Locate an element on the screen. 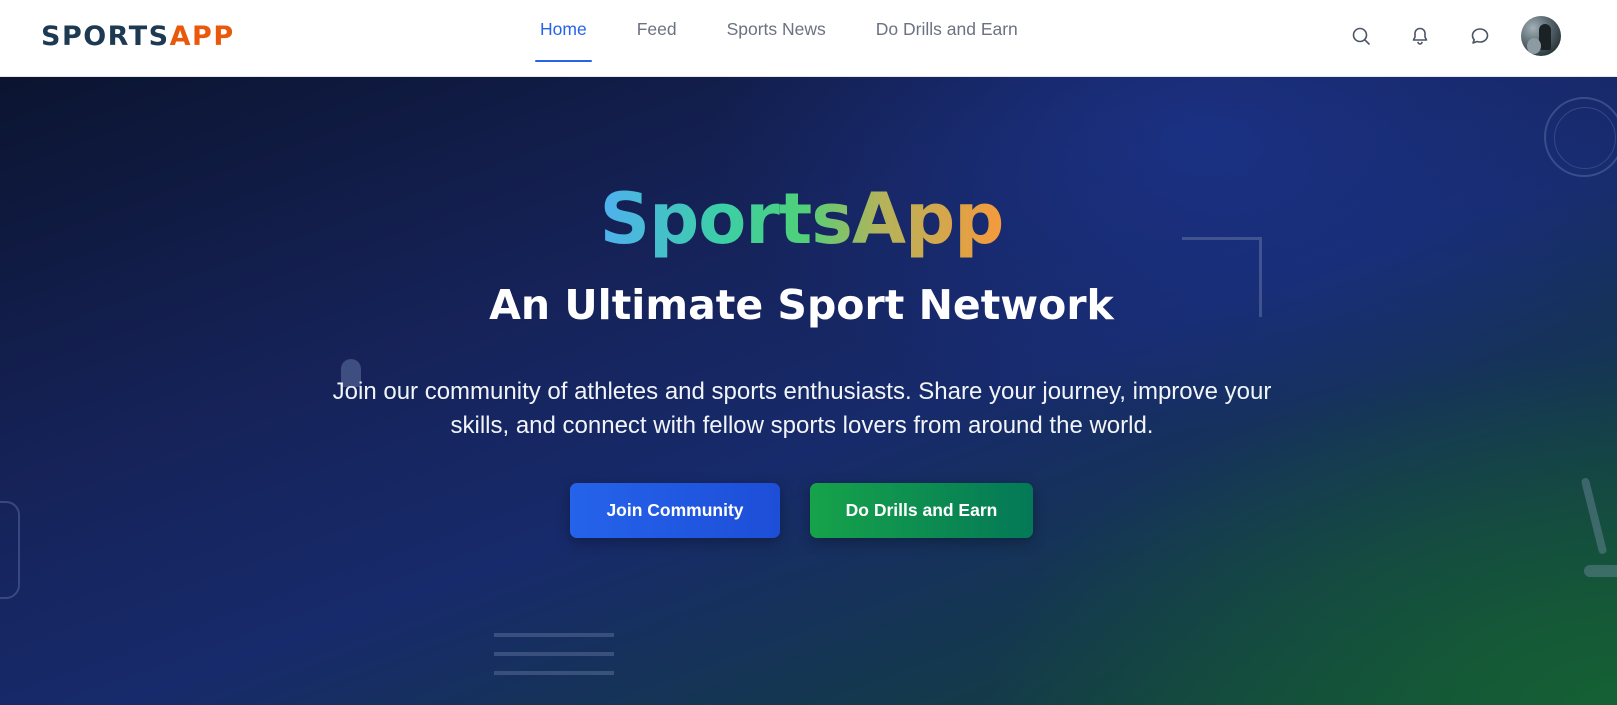 This screenshot has height=705, width=1617. app-logo: SPORTSAPP is located at coordinates (138, 37).